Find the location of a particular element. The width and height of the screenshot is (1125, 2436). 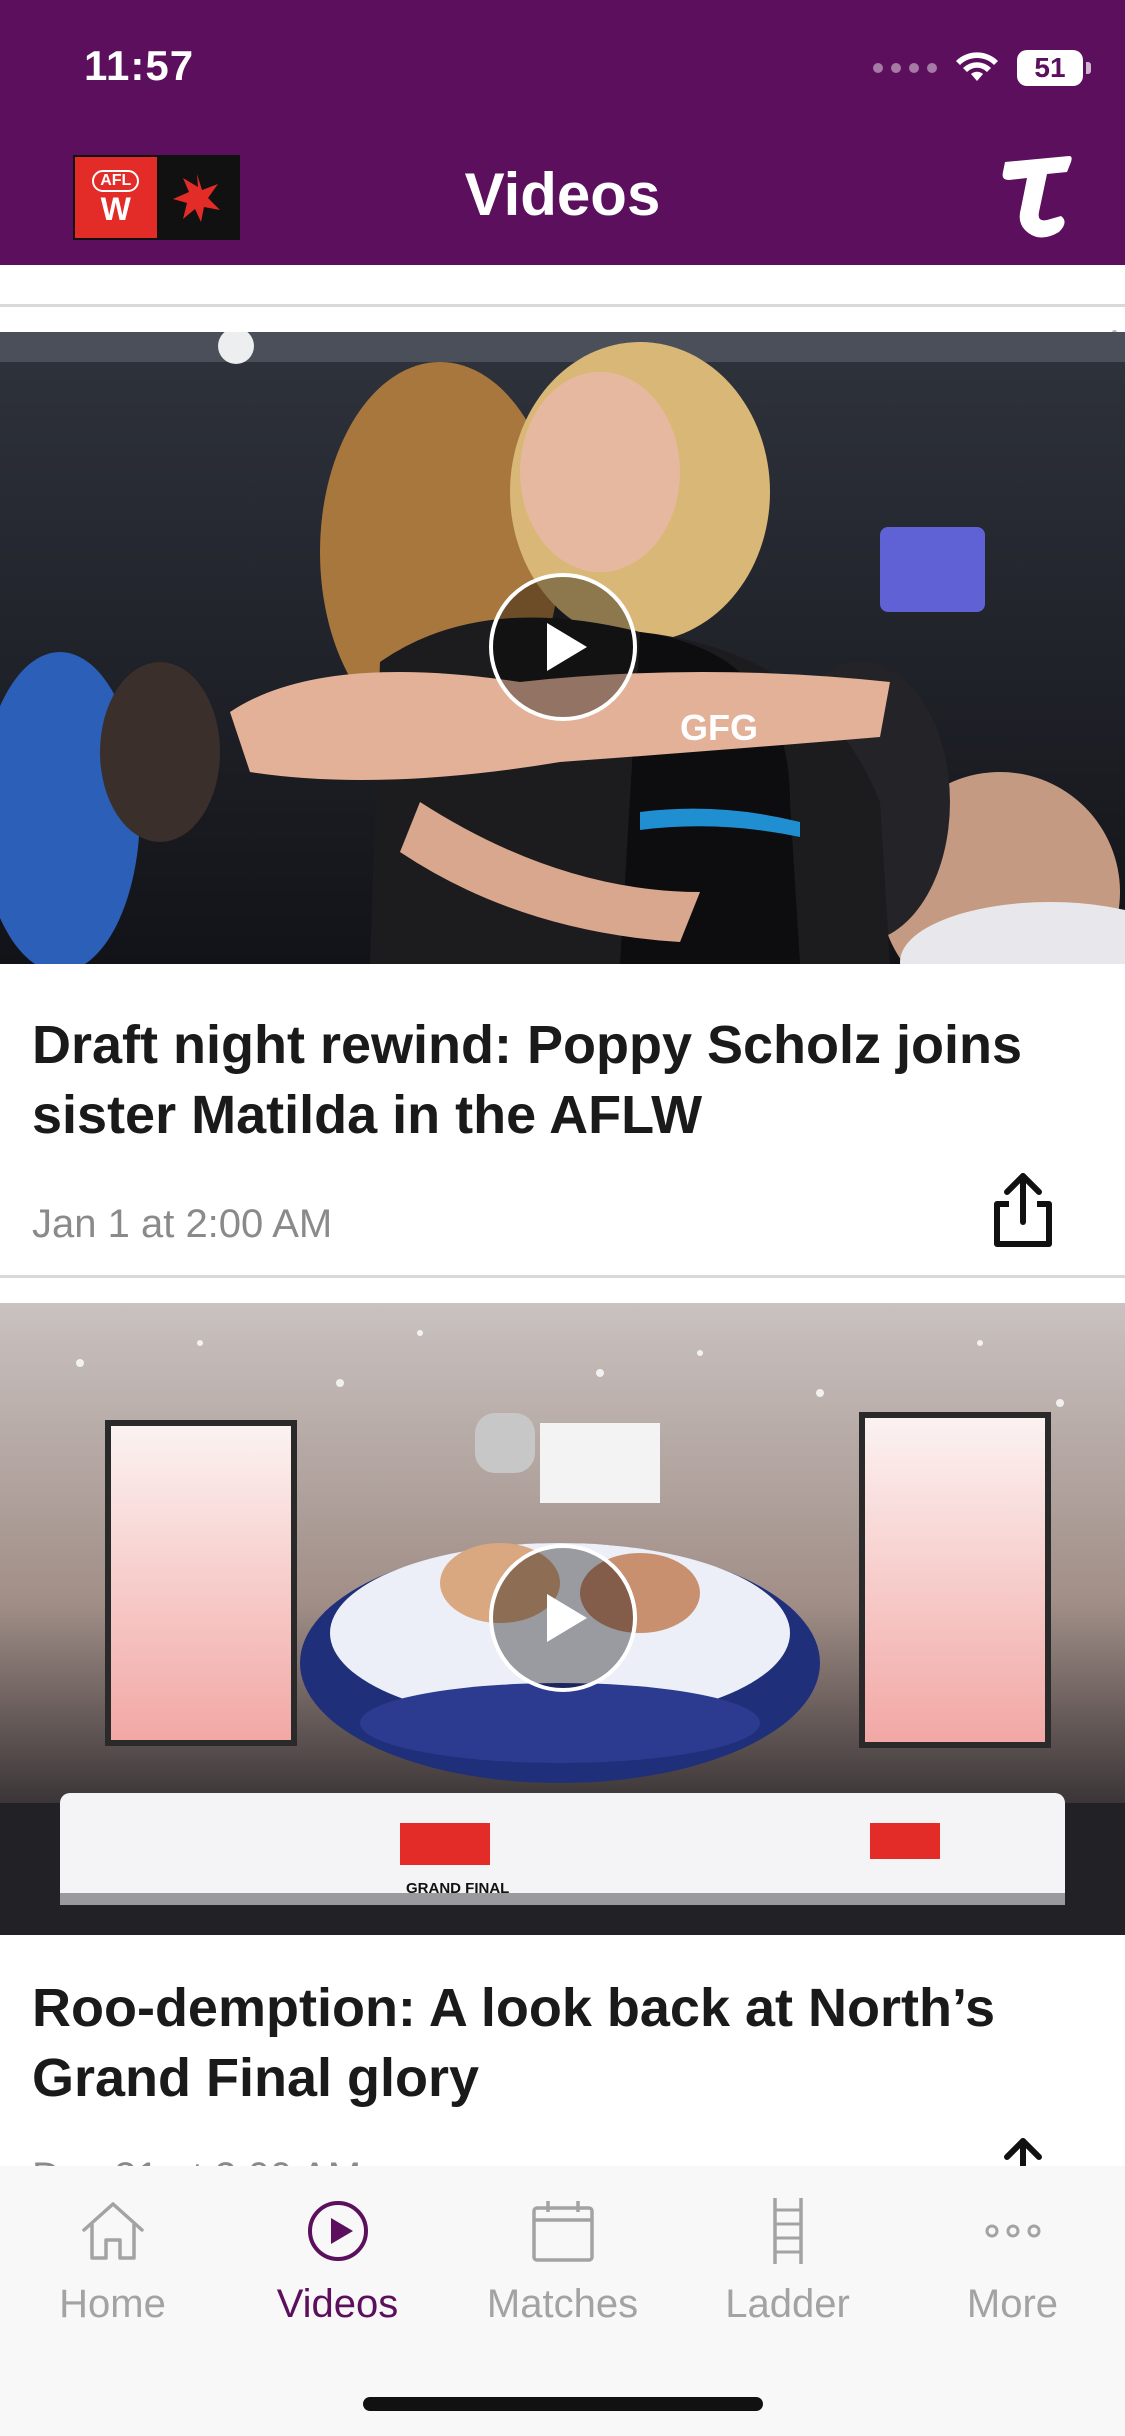

ladder-icon is located at coordinates (787, 2231).